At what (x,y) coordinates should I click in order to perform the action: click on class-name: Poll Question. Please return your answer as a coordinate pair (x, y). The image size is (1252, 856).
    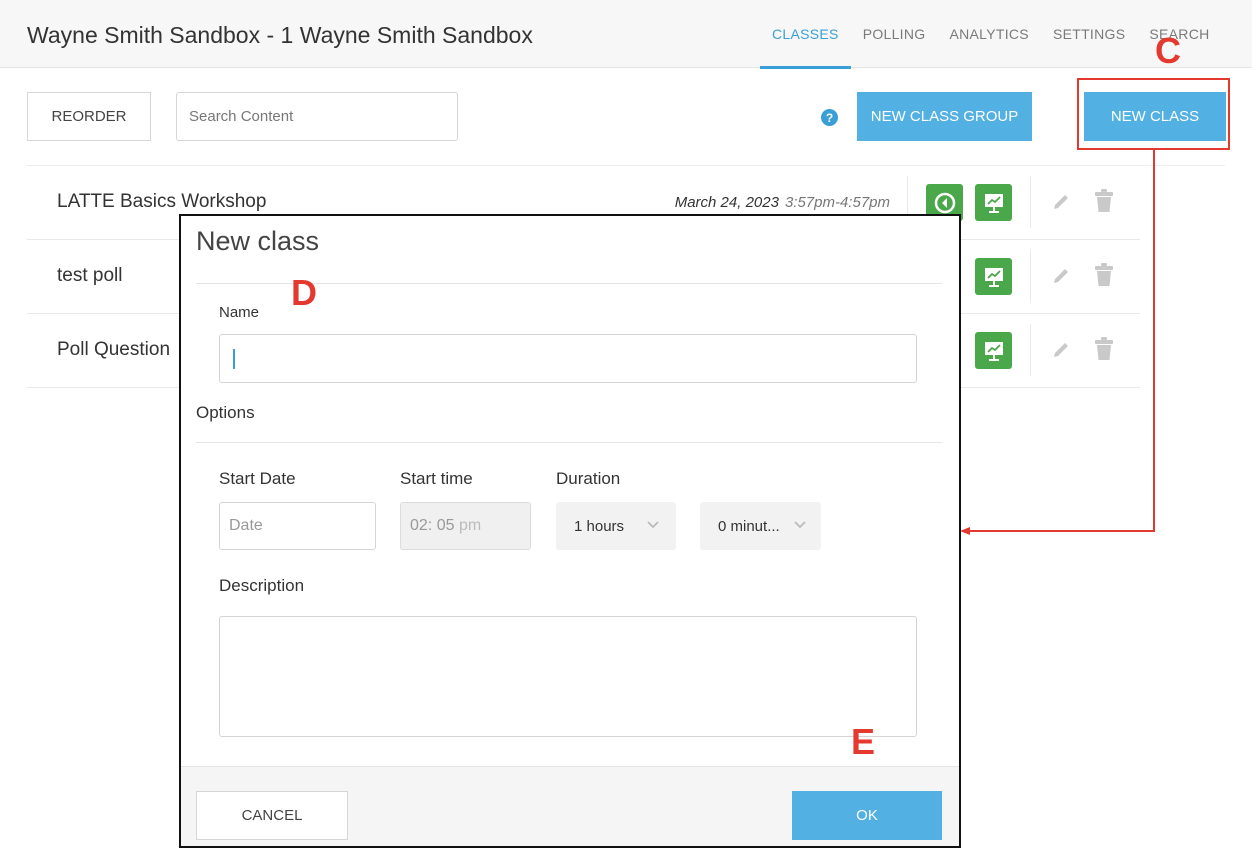
    Looking at the image, I should click on (113, 350).